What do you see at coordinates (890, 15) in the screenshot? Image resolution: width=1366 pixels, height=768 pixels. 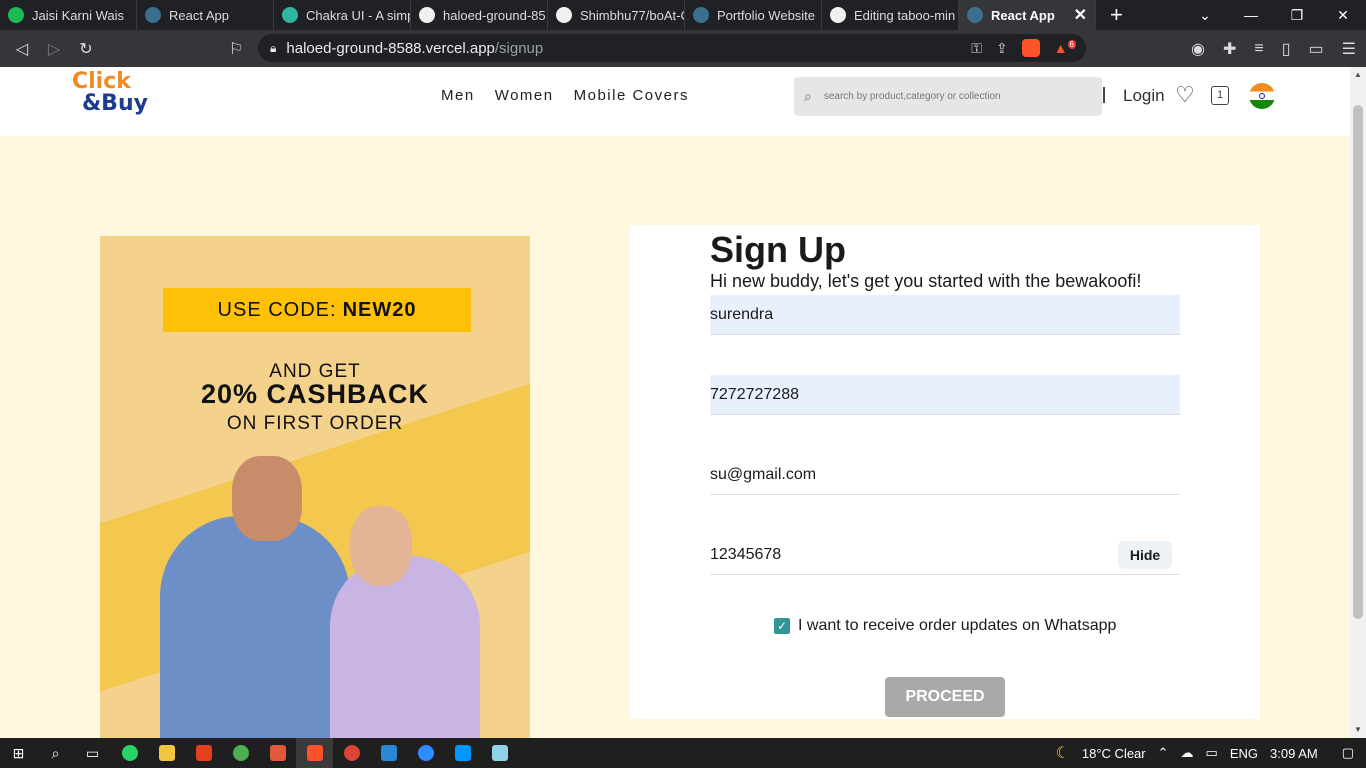 I see `browser-tab: Editing taboo-min` at bounding box center [890, 15].